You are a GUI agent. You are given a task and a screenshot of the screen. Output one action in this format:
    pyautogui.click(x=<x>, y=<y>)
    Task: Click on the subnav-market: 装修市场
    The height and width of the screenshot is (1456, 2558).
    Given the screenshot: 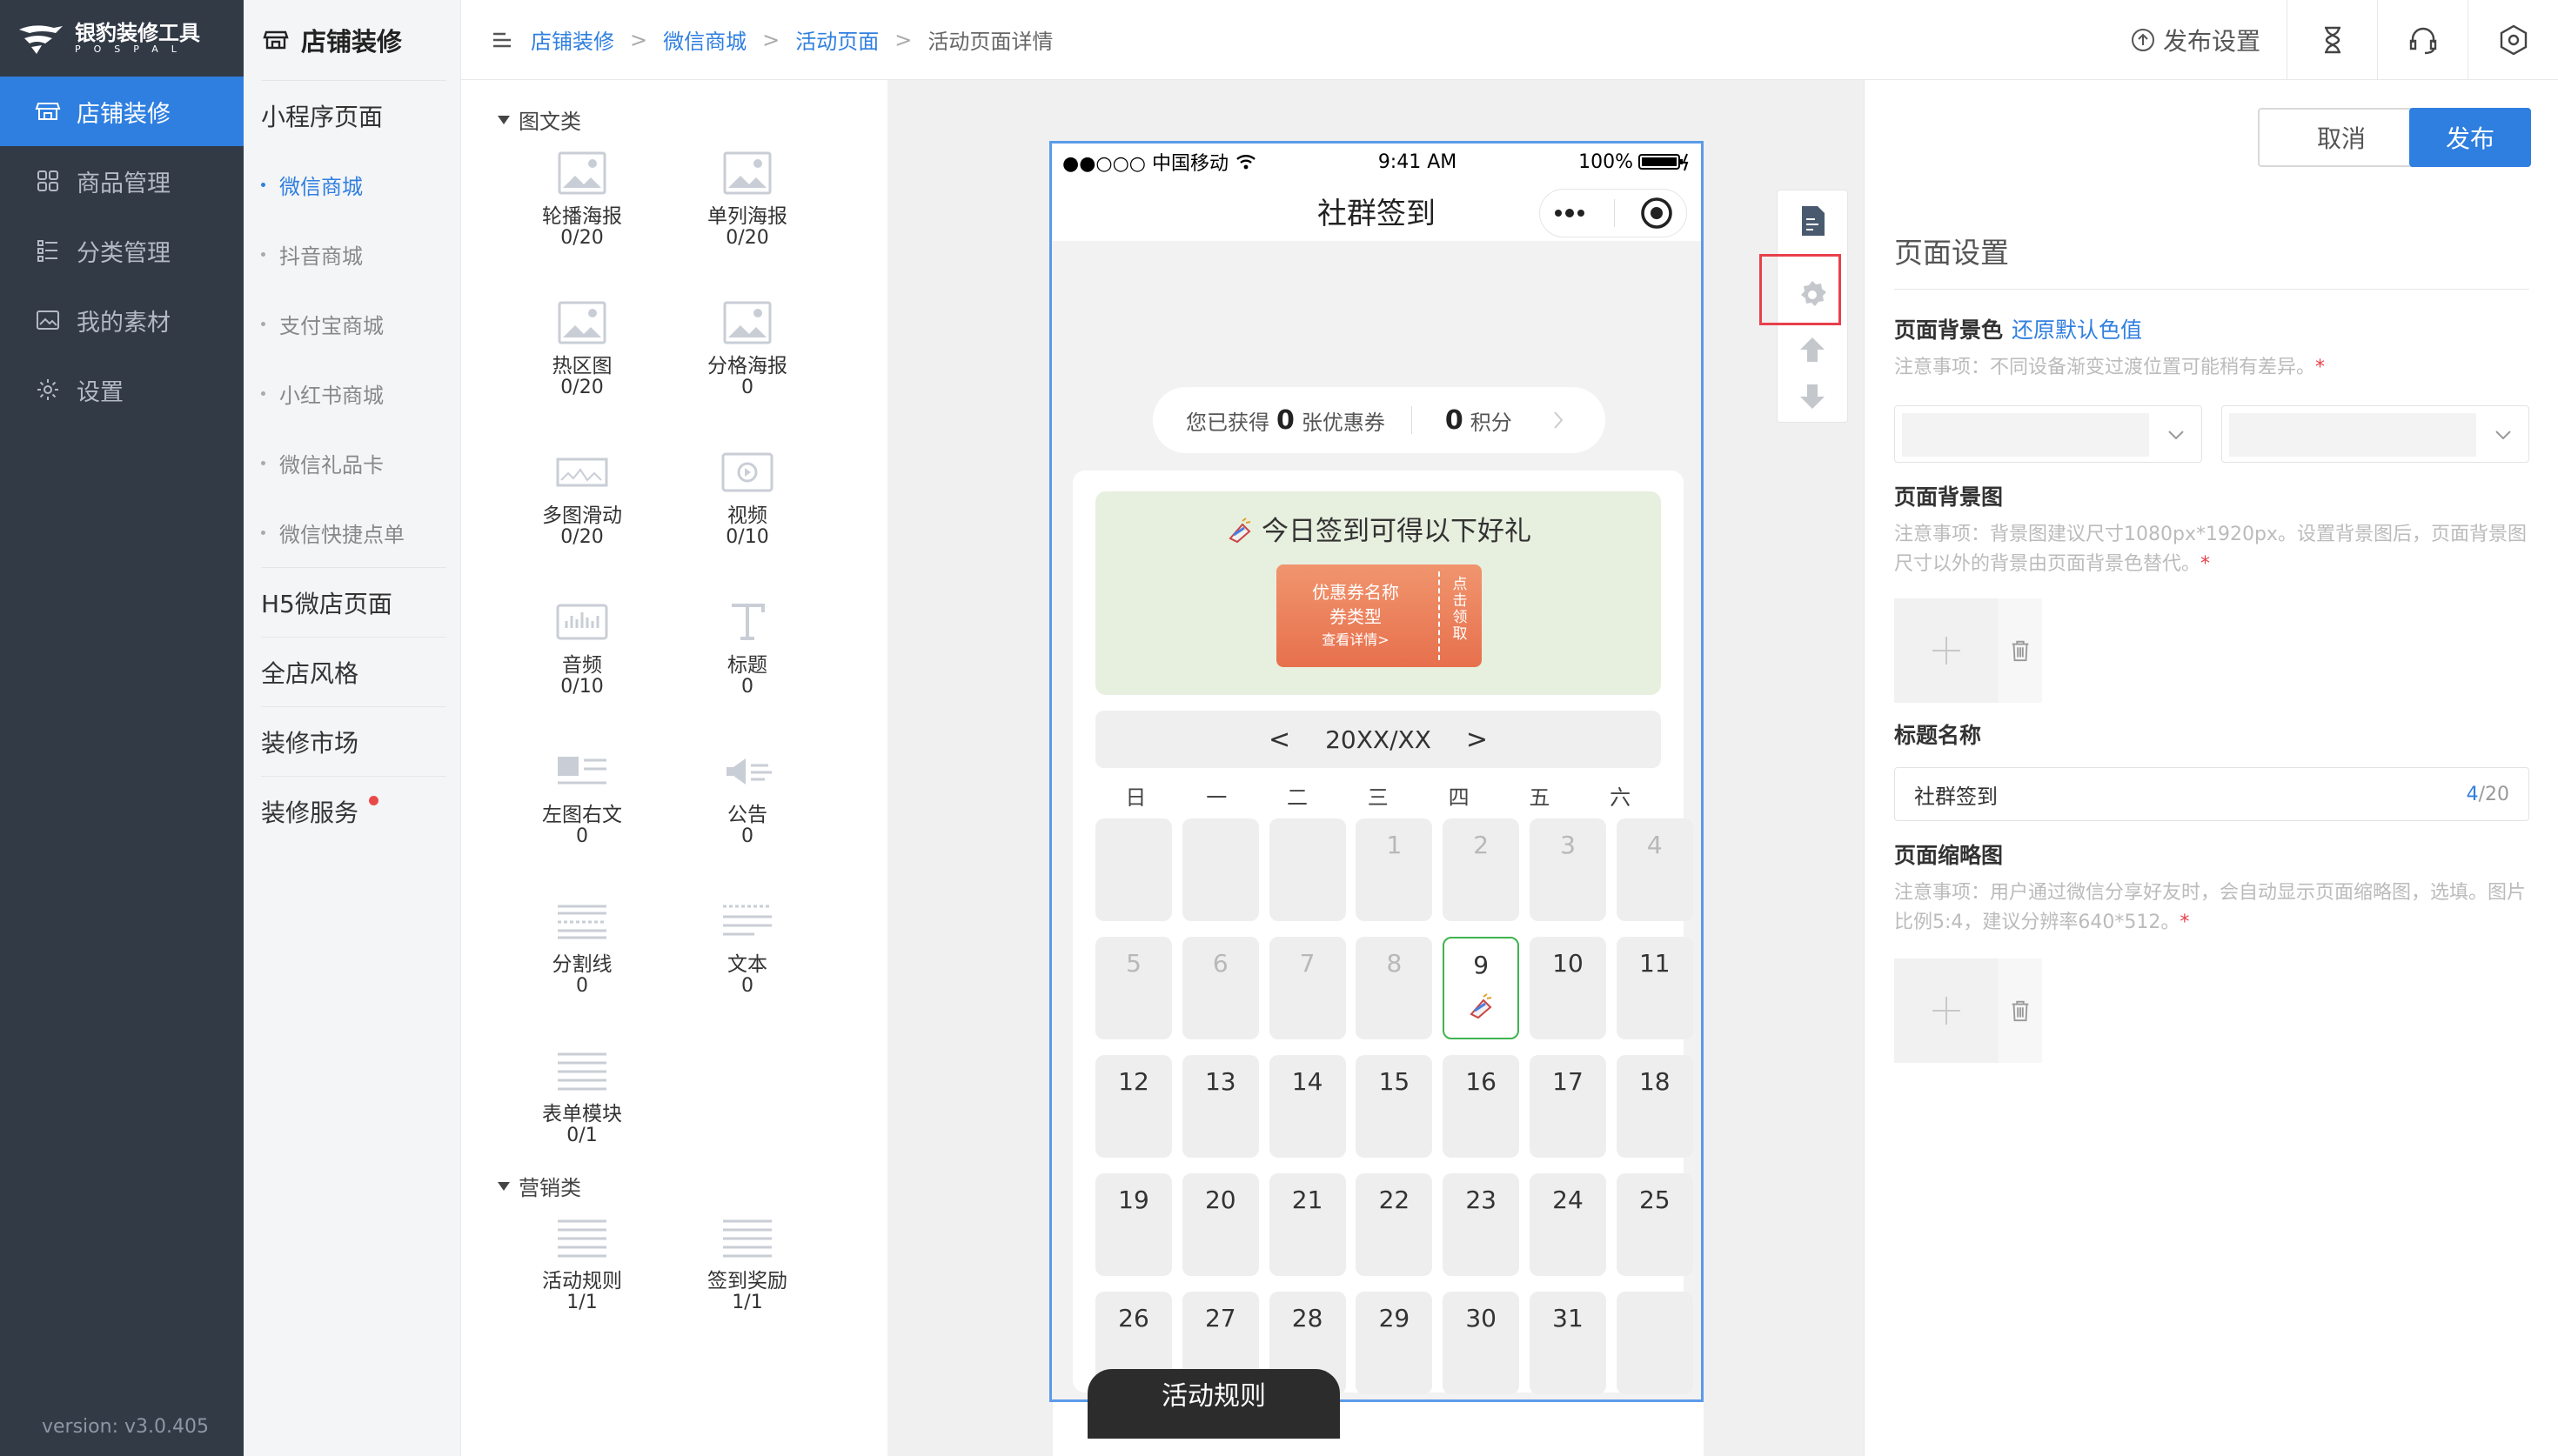 What is the action you would take?
    pyautogui.click(x=353, y=741)
    